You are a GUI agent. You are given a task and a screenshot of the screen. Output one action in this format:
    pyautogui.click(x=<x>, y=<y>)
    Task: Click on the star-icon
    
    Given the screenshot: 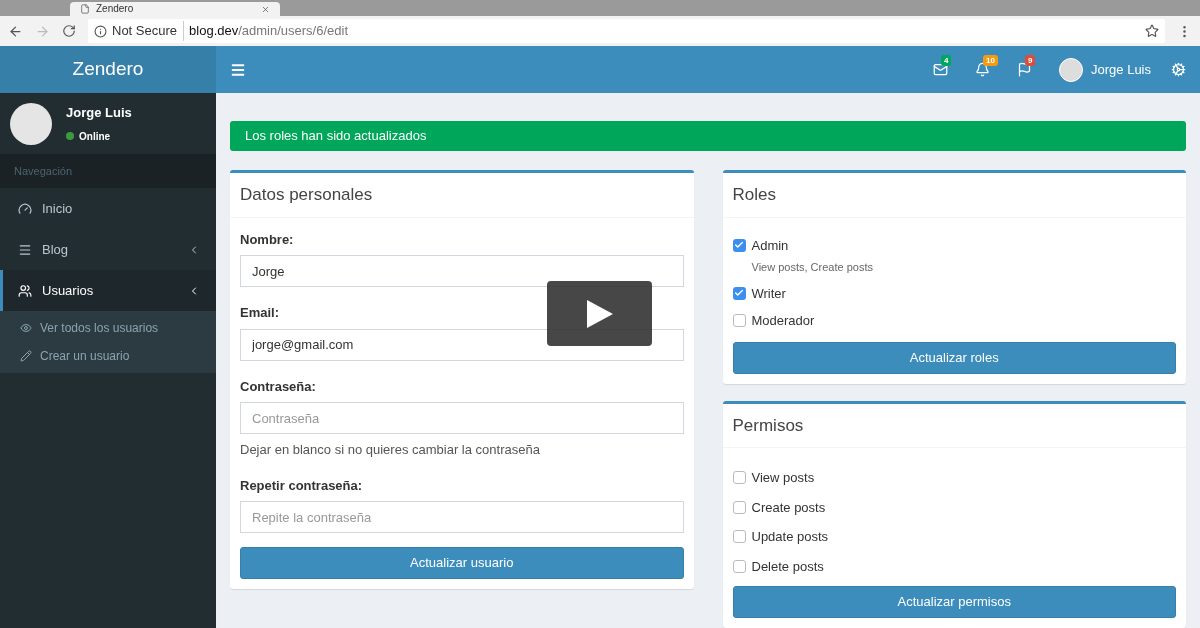 What is the action you would take?
    pyautogui.click(x=1152, y=31)
    